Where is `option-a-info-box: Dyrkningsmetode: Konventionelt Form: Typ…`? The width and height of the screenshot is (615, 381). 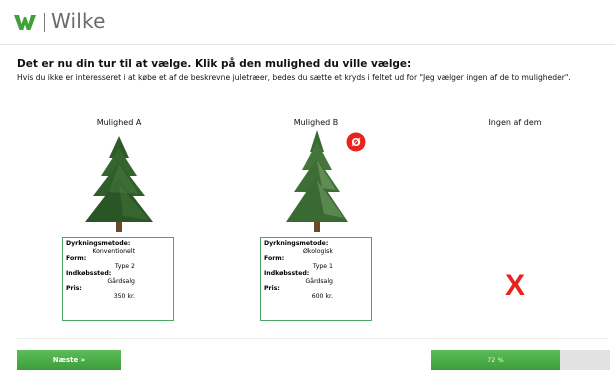 option-a-info-box: Dyrkningsmetode: Konventionelt Form: Typ… is located at coordinates (118, 279).